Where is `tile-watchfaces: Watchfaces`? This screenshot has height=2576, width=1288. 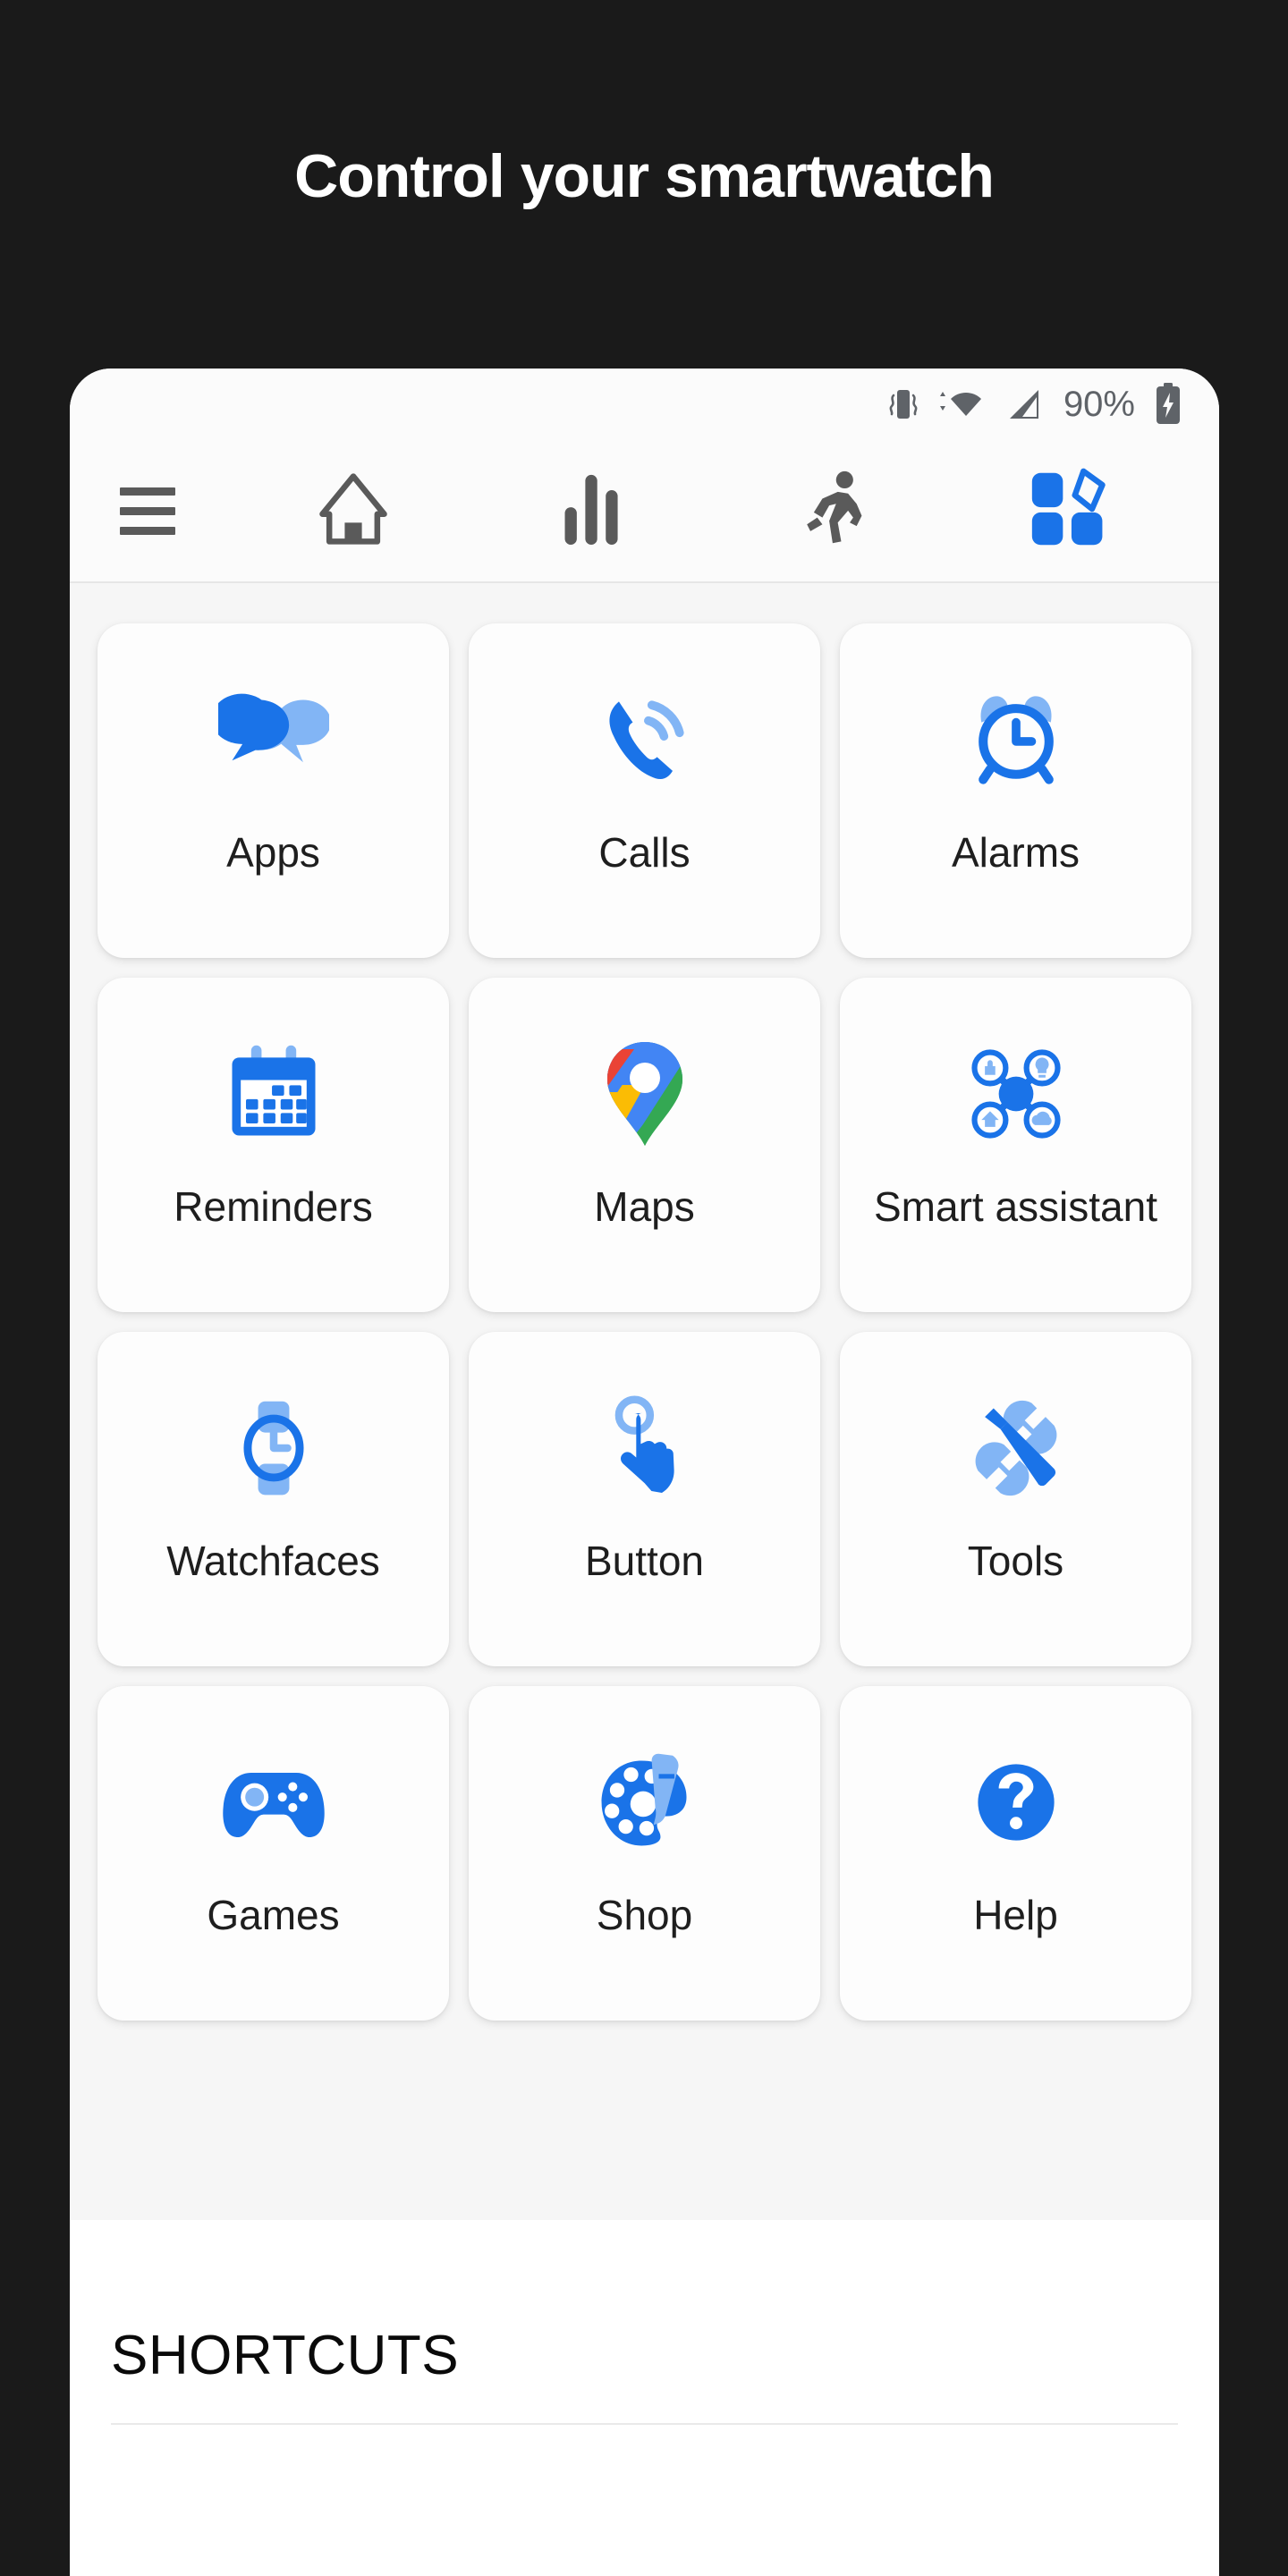 tile-watchfaces: Watchfaces is located at coordinates (273, 1499).